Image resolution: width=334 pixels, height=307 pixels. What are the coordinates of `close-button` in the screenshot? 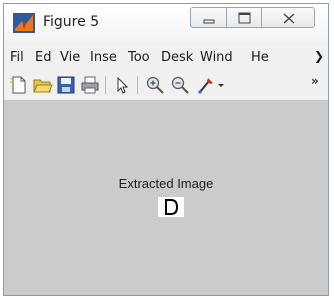 It's located at (288, 17).